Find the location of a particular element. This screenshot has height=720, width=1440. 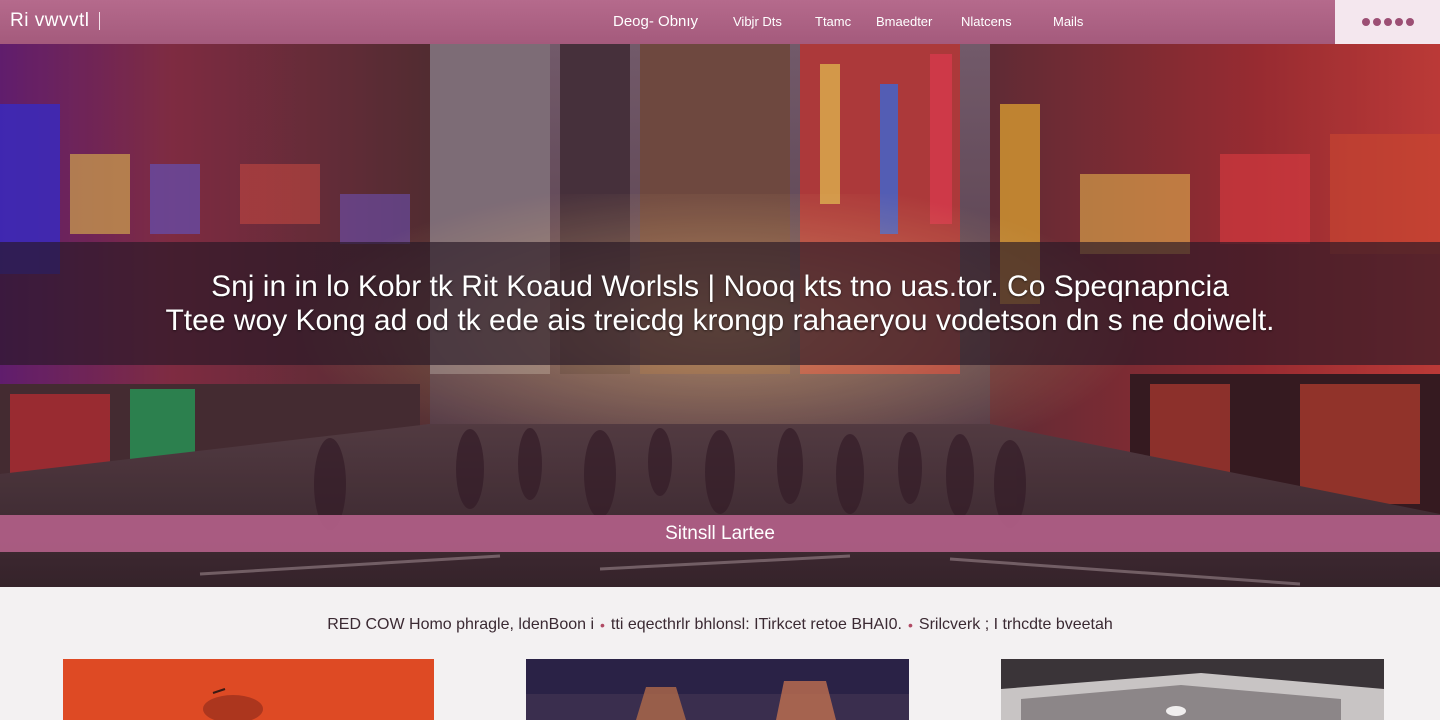

menu-button is located at coordinates (1387, 22).